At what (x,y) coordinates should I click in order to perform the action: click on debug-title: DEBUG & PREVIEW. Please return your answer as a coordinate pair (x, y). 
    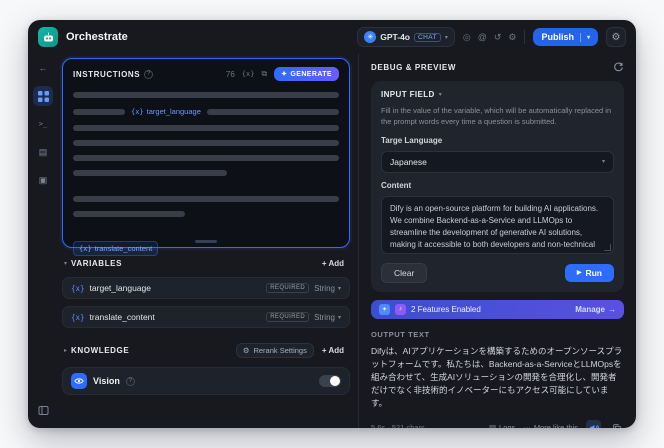
    Looking at the image, I should click on (414, 67).